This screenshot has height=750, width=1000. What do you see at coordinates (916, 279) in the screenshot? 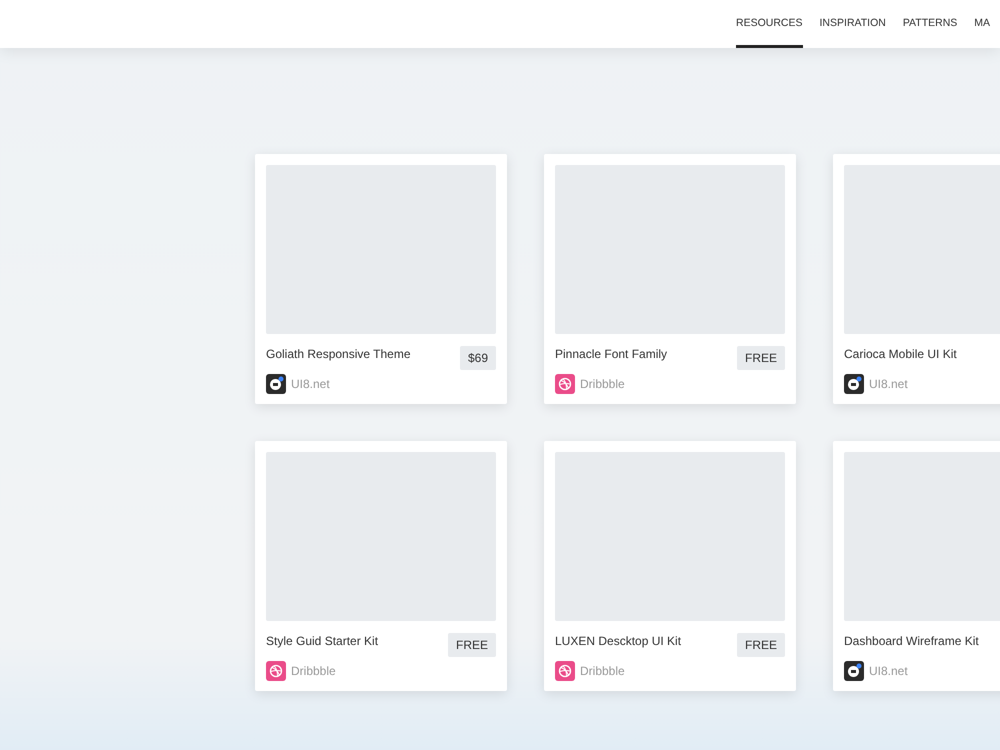
I see `resource-card: Carioca Mobile UI Kit UI8.net` at bounding box center [916, 279].